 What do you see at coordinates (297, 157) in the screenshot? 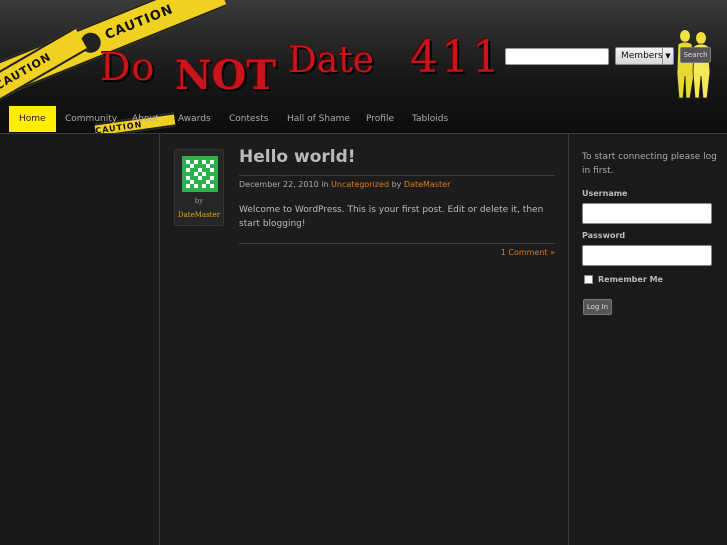
I see `post-title: Hello world!` at bounding box center [297, 157].